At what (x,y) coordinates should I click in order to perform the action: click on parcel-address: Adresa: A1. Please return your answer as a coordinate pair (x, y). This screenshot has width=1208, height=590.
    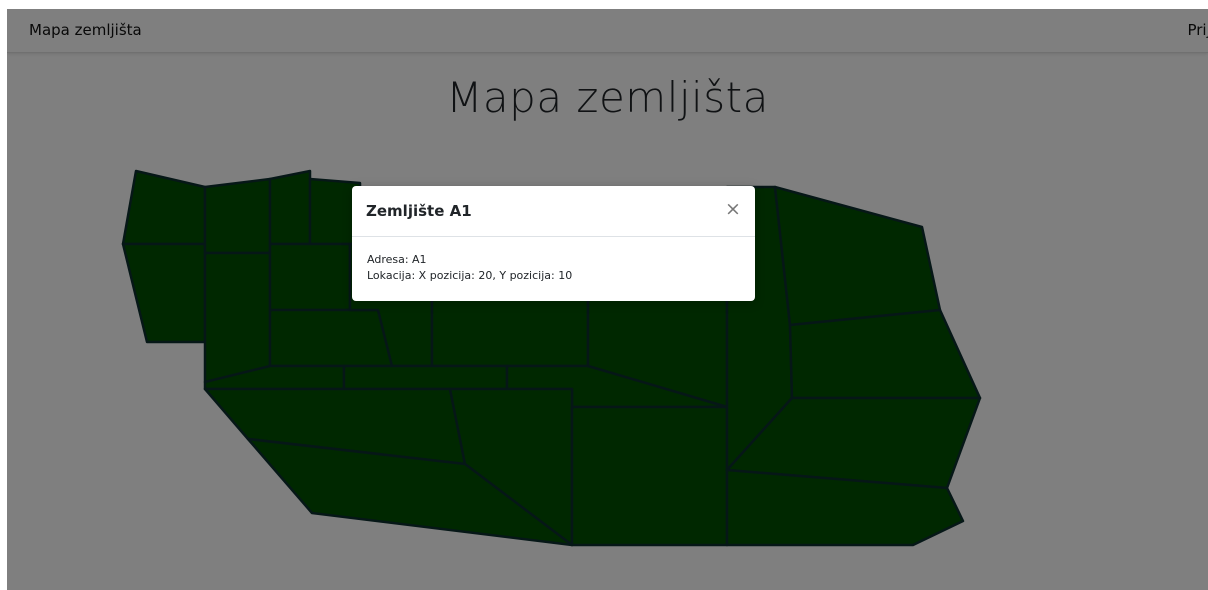
    Looking at the image, I should click on (397, 259).